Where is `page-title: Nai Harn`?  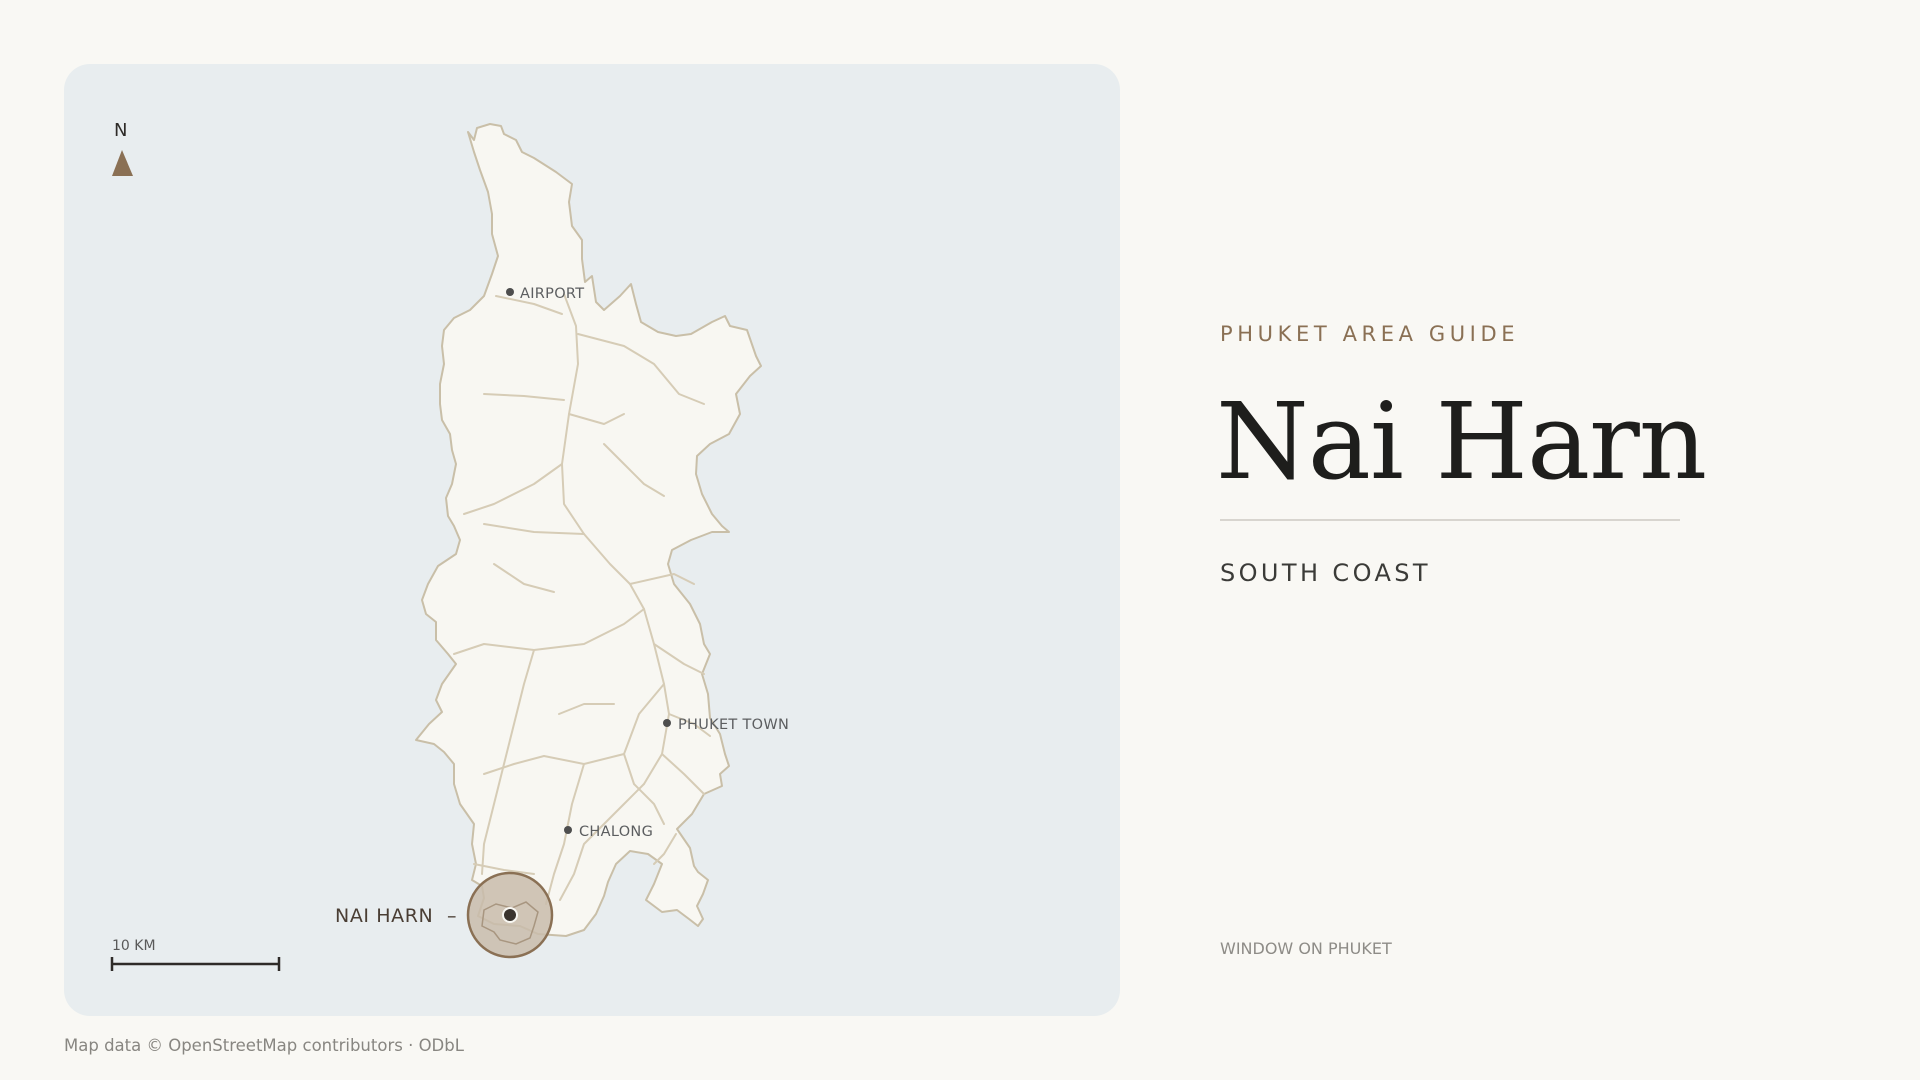
page-title: Nai Harn is located at coordinates (1461, 441).